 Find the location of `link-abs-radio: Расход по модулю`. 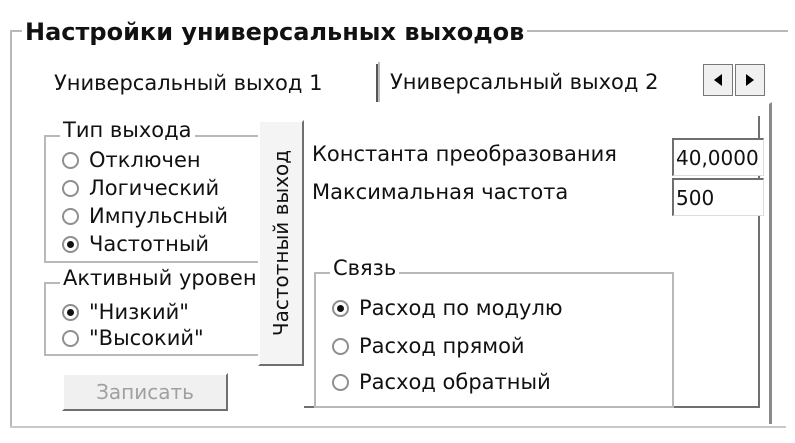

link-abs-radio: Расход по модулю is located at coordinates (497, 308).